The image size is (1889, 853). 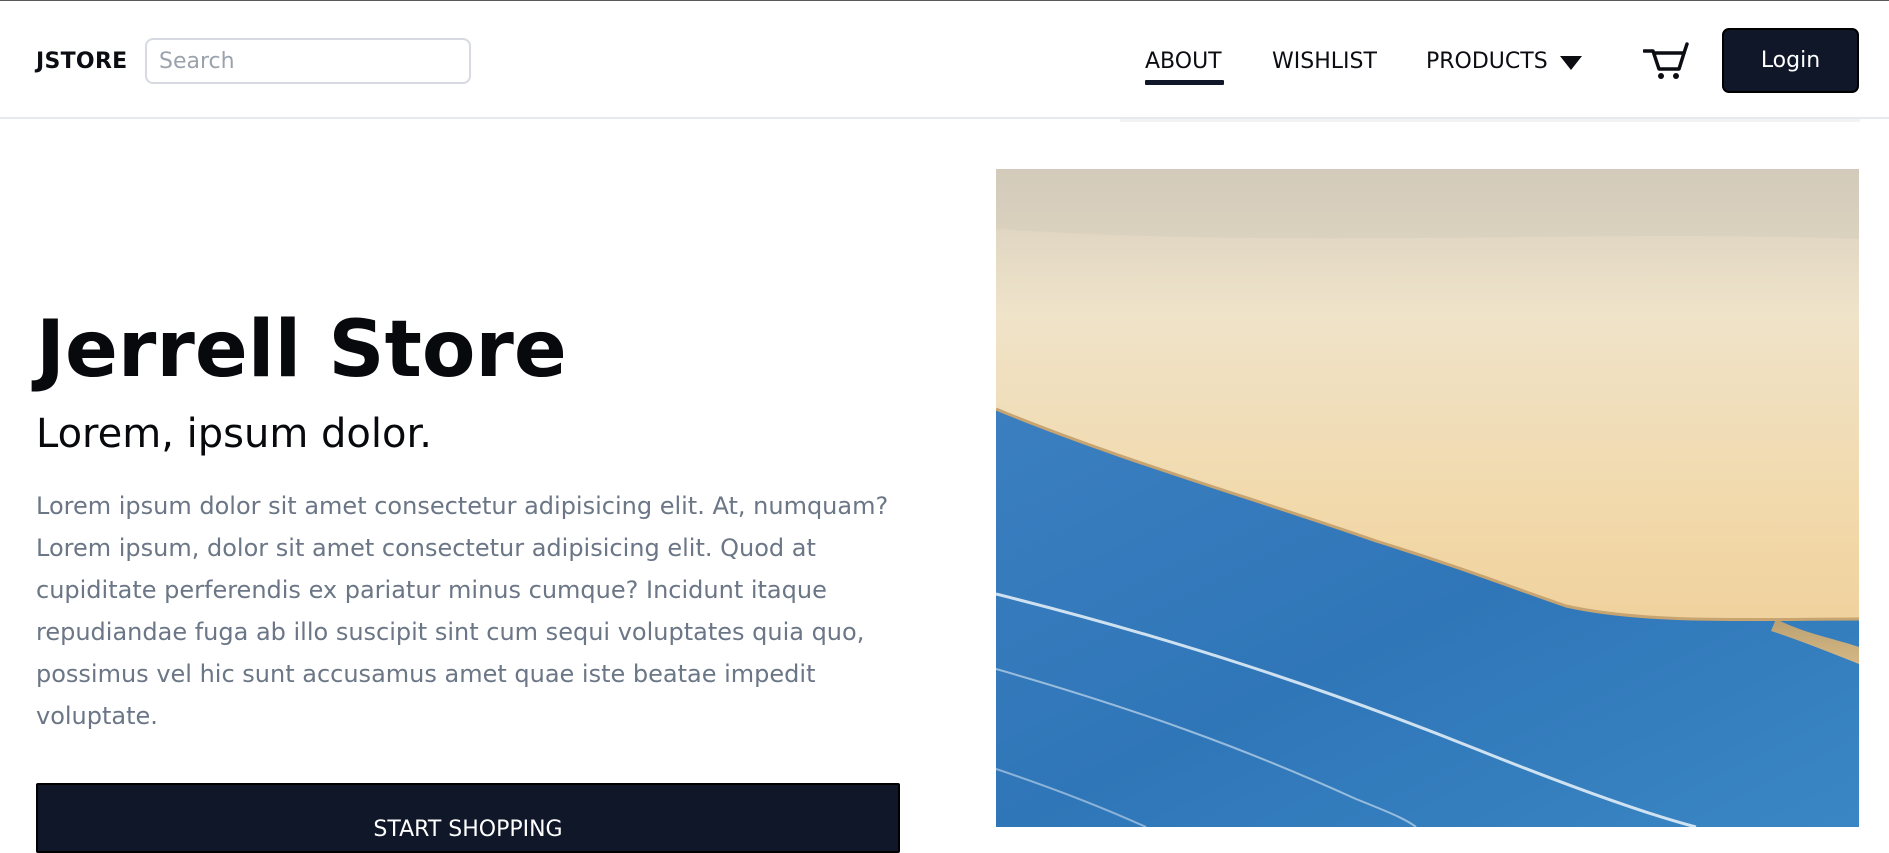 I want to click on chevron-down-icon, so click(x=1571, y=63).